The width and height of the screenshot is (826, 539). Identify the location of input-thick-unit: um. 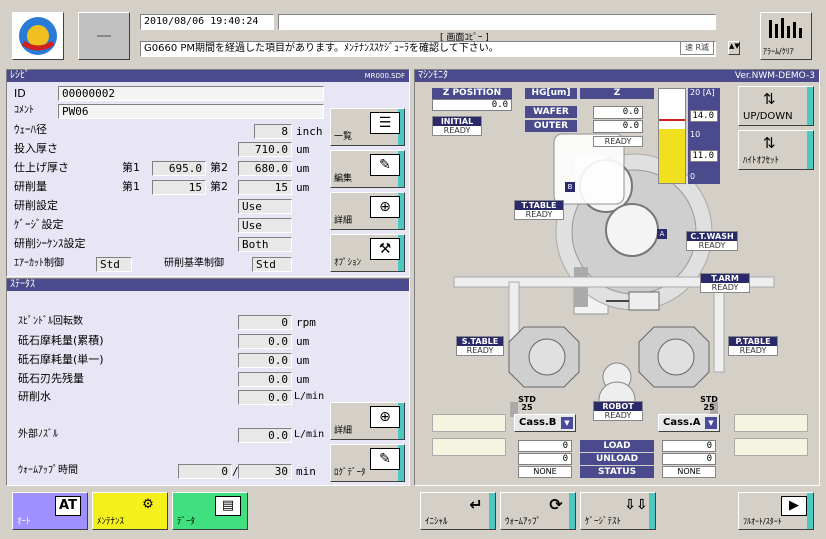
(303, 149).